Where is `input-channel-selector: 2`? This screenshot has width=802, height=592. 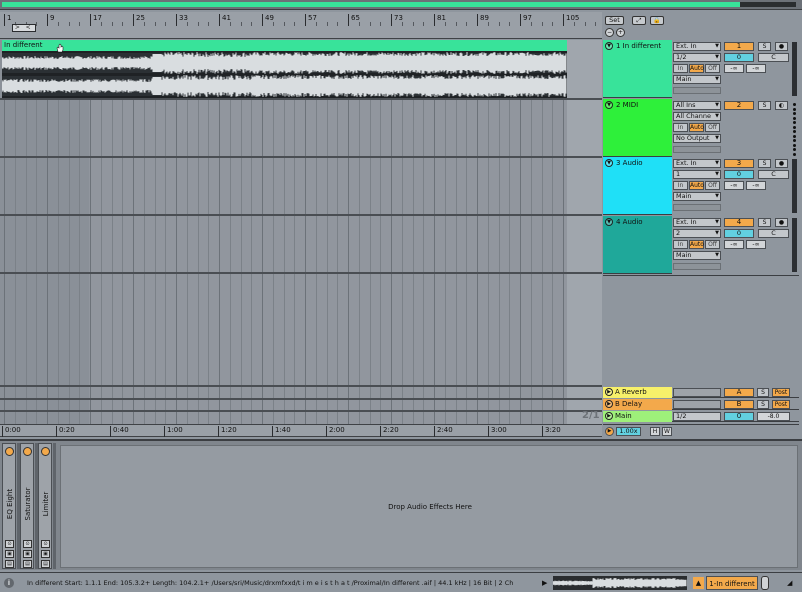 input-channel-selector: 2 is located at coordinates (697, 233).